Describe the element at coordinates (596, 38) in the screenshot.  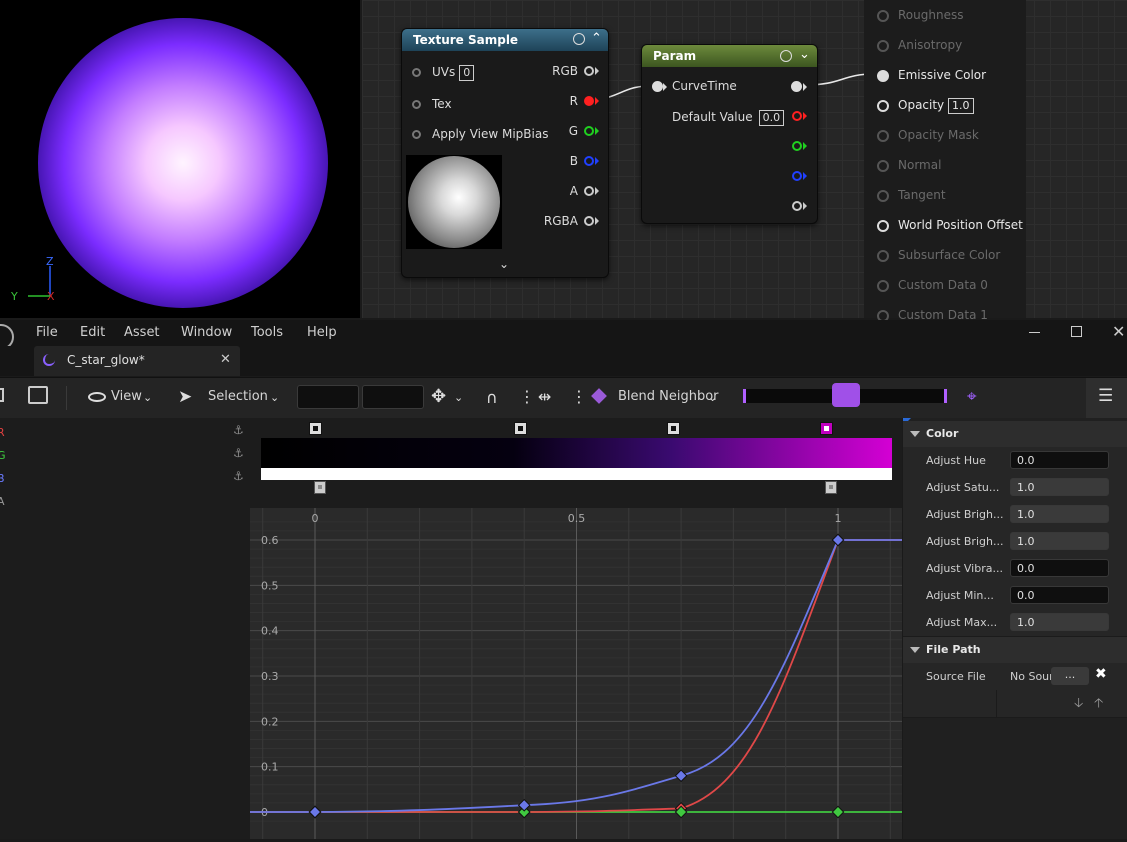
I see `collapse-chevron-icon: ⌃` at that location.